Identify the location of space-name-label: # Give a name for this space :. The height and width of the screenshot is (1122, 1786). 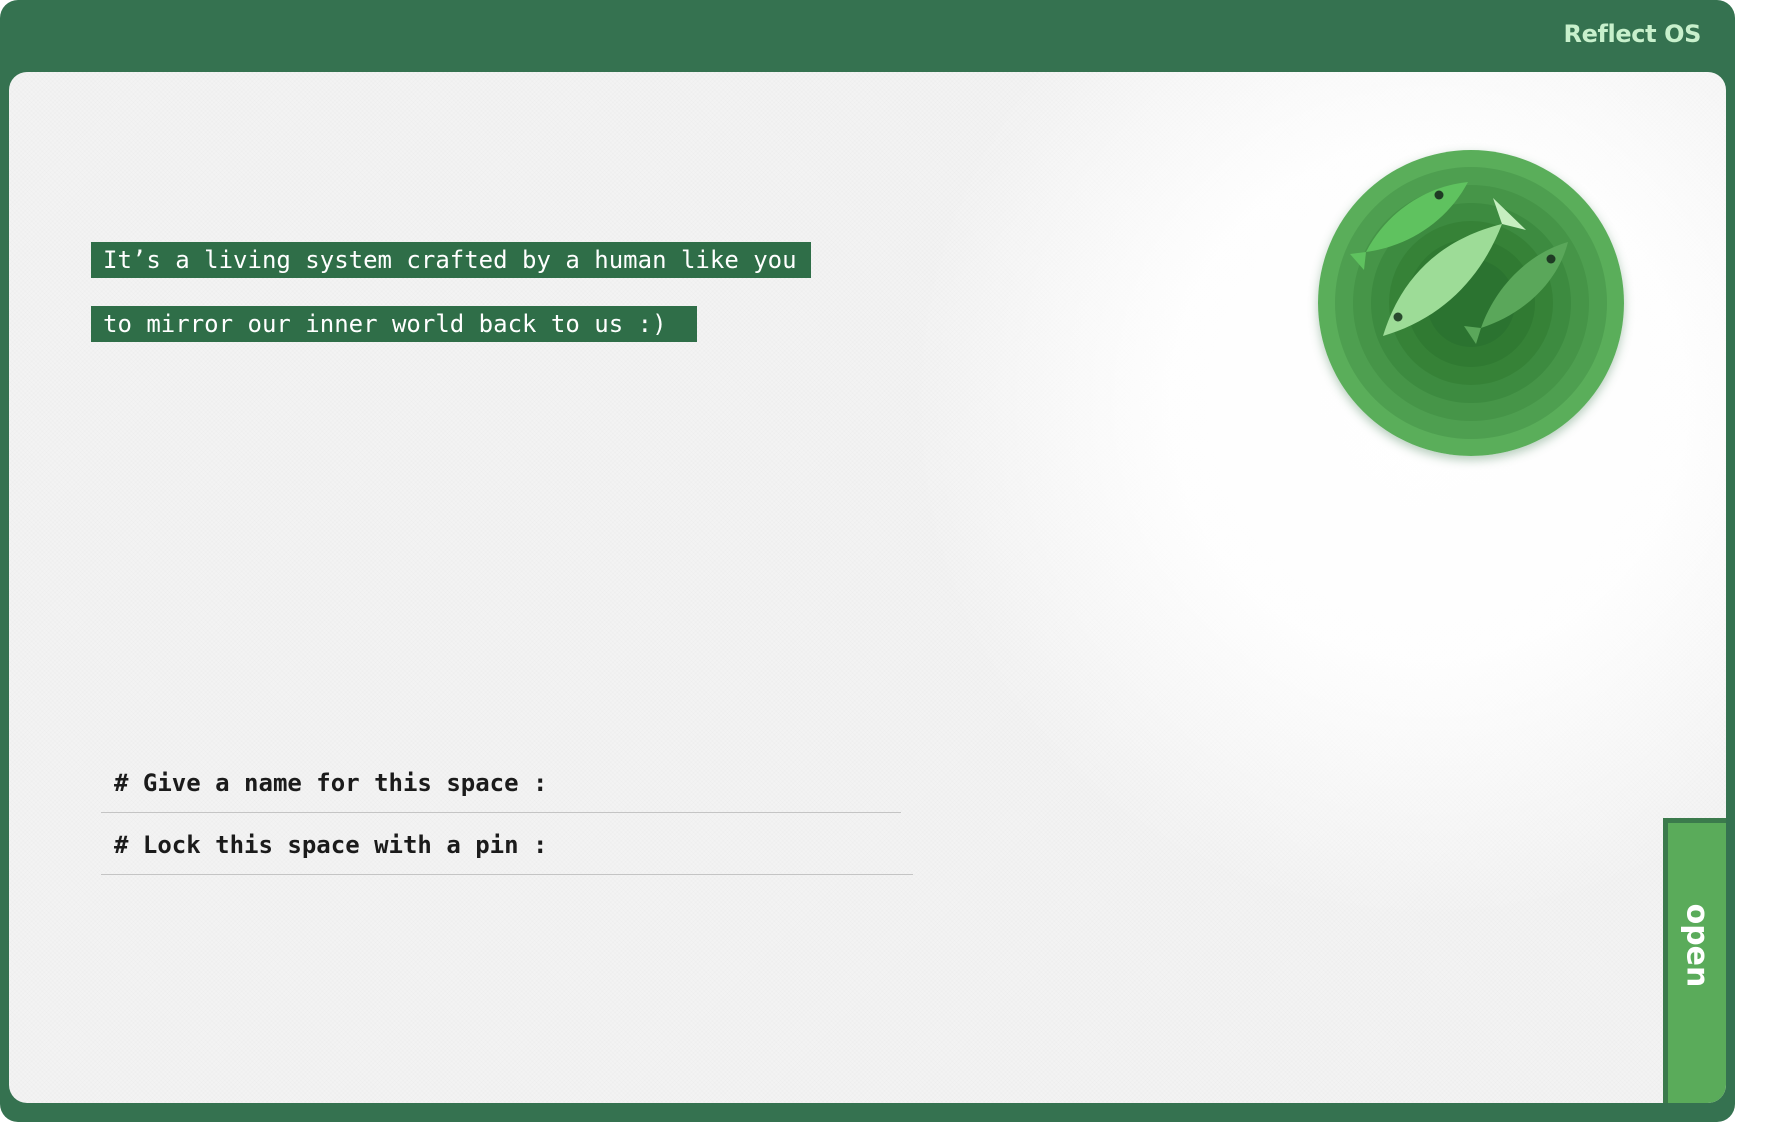
(331, 783).